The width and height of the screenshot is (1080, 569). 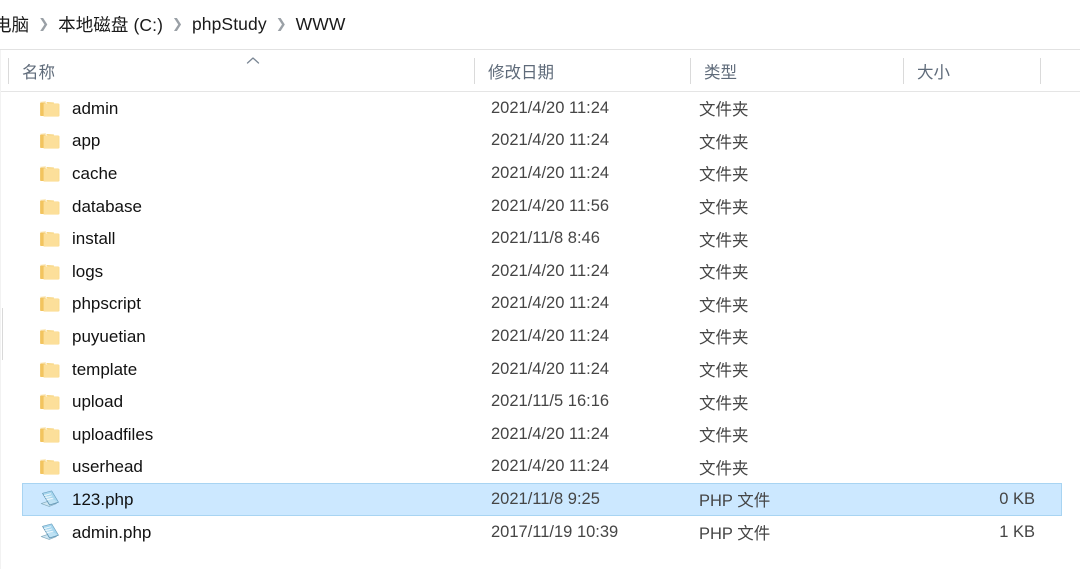 I want to click on file-name-cell: cache, so click(x=243, y=173).